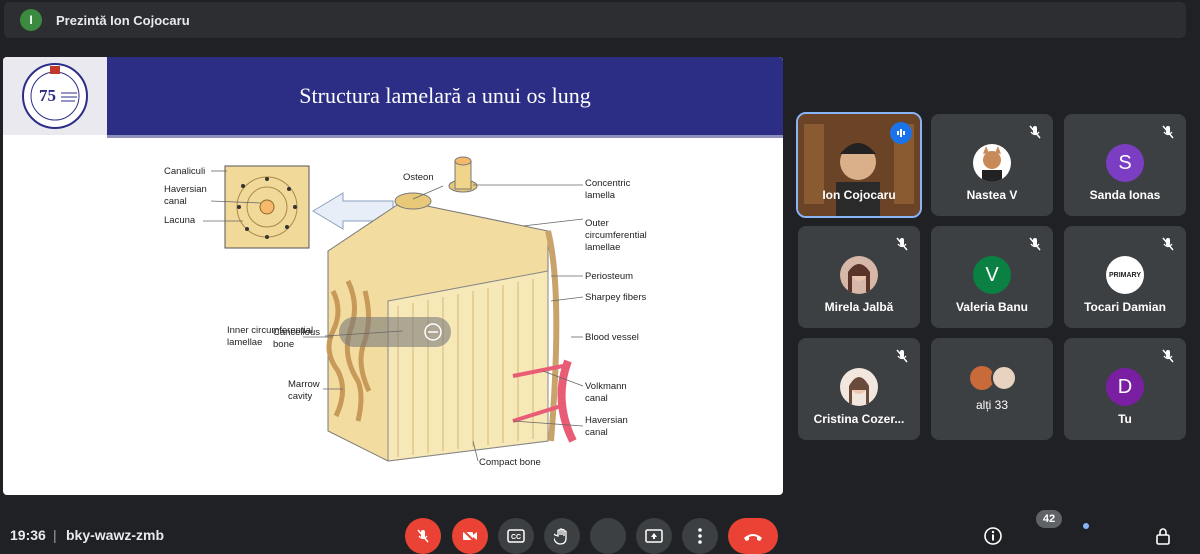 The width and height of the screenshot is (1200, 554). I want to click on label-lacuna: Lacuna, so click(180, 220).